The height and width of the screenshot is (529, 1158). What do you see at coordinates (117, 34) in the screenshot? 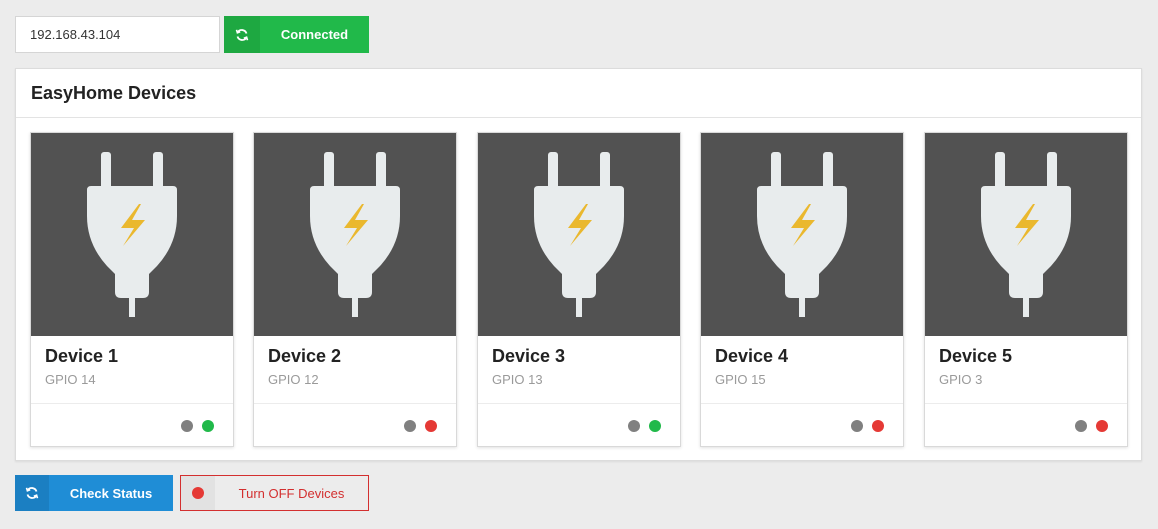
I see `ip-address-input` at bounding box center [117, 34].